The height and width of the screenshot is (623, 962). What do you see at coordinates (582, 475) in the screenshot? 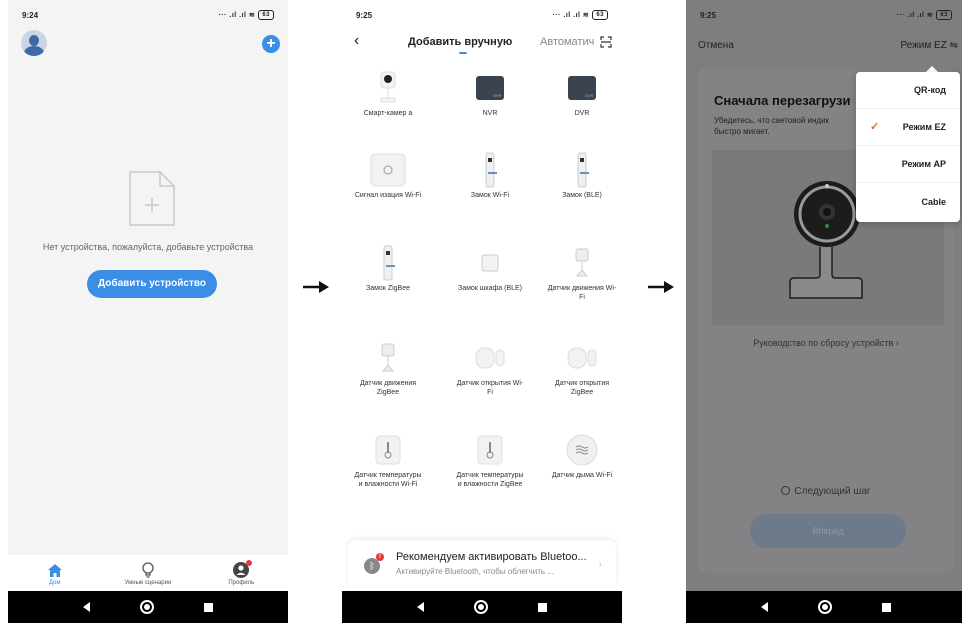
I see `device-type-label: Датчик дыма Wi-Fi` at bounding box center [582, 475].